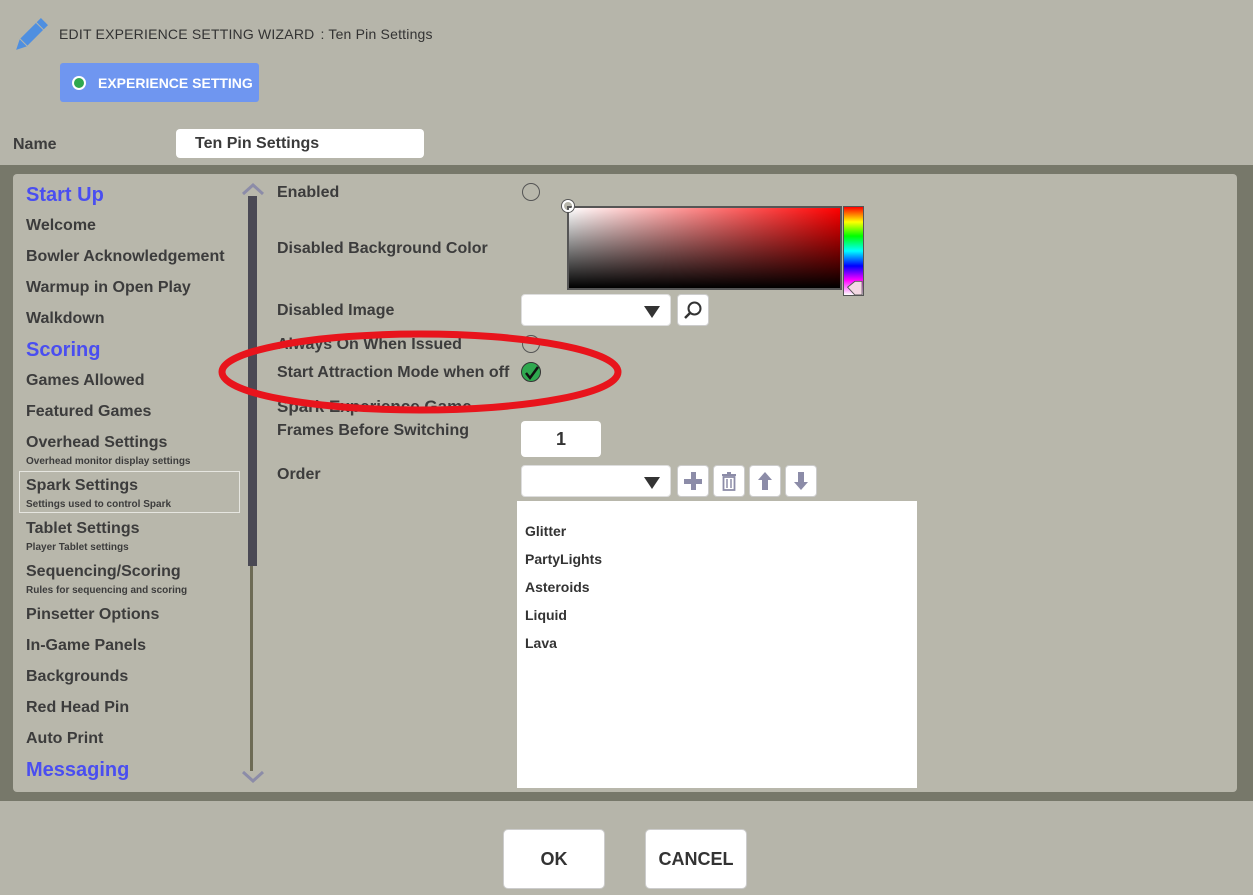 The image size is (1253, 895). Describe the element at coordinates (83, 529) in the screenshot. I see `sidebar-item-tablet-settings: Tablet Settings` at that location.